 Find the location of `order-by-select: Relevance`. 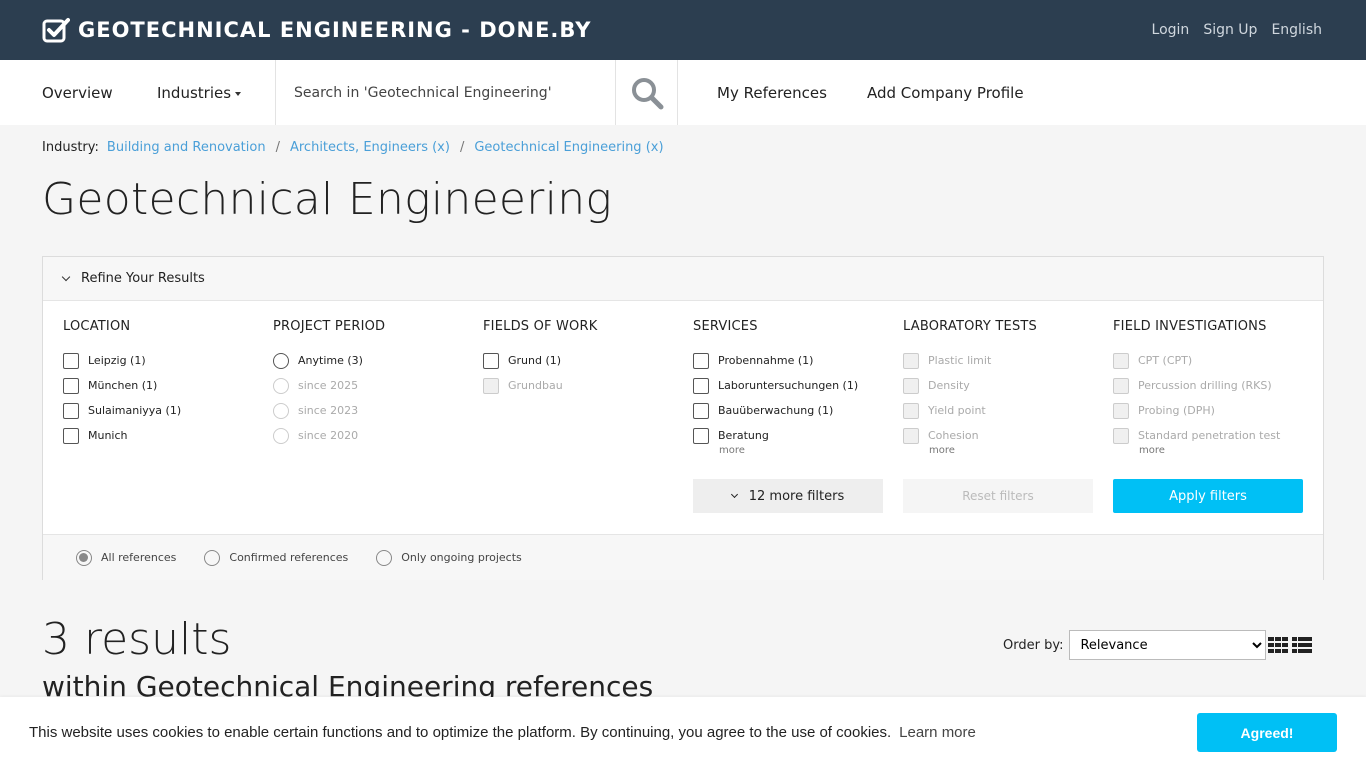

order-by-select: Relevance is located at coordinates (1168, 645).